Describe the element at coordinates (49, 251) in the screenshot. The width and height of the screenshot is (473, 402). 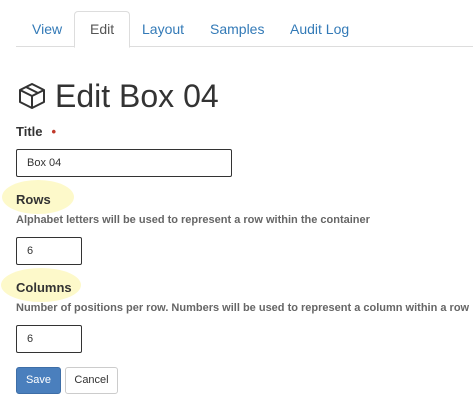
I see `rows-input: 6` at that location.